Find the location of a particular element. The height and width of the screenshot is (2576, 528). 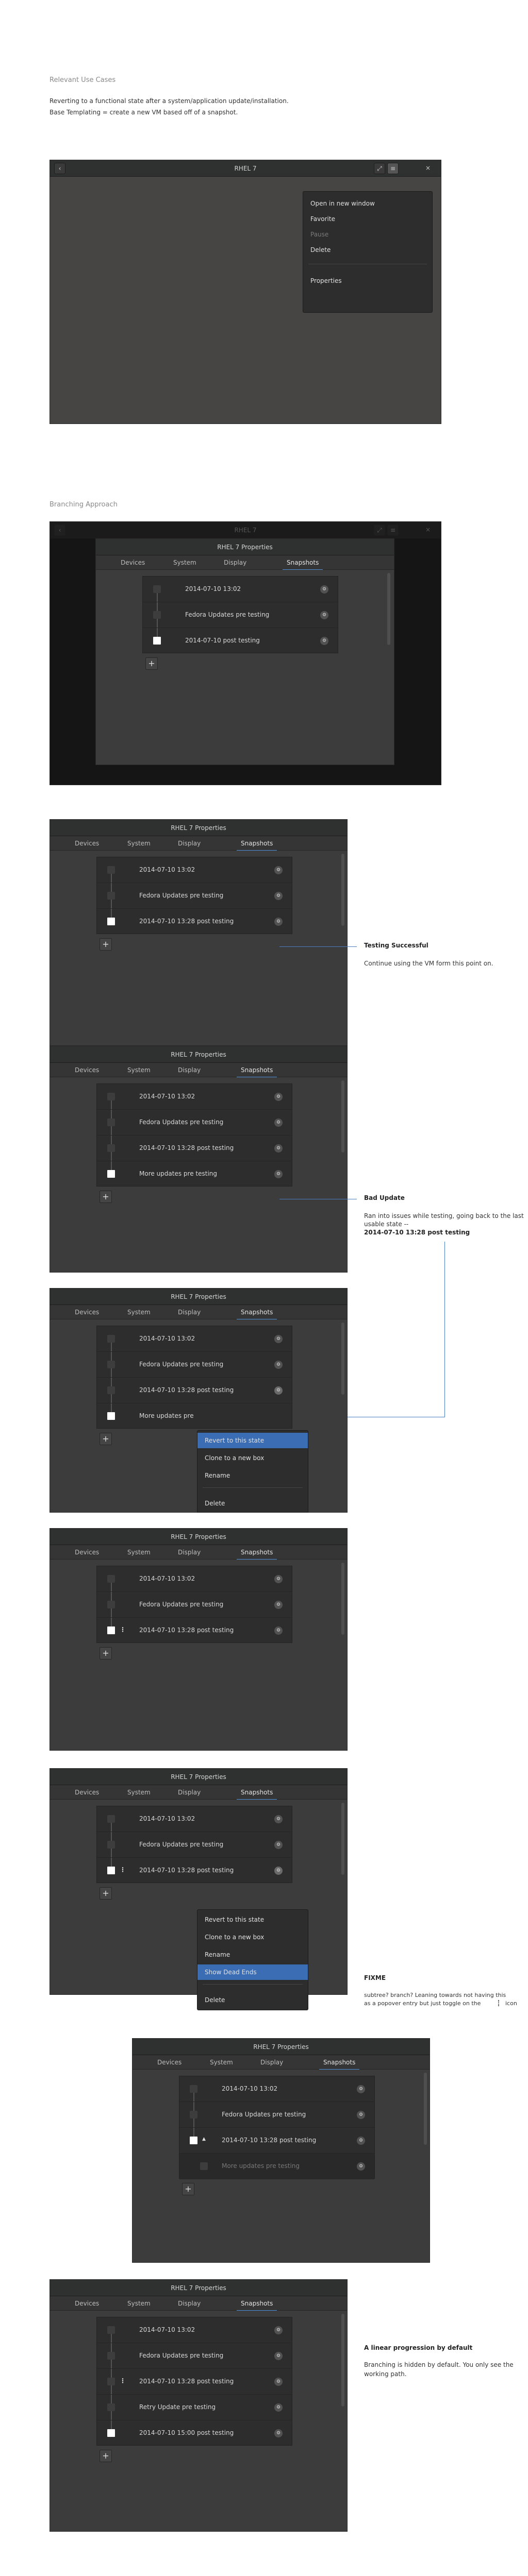

fullscreen-icon: ⤢ is located at coordinates (379, 530).